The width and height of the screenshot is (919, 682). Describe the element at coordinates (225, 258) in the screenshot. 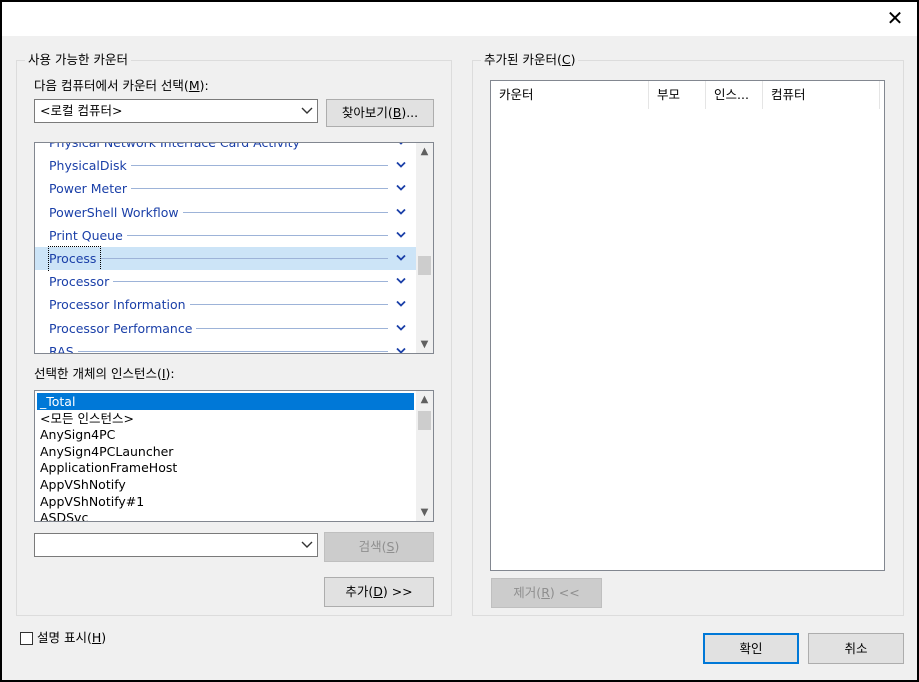

I see `object-list-item: Process` at that location.